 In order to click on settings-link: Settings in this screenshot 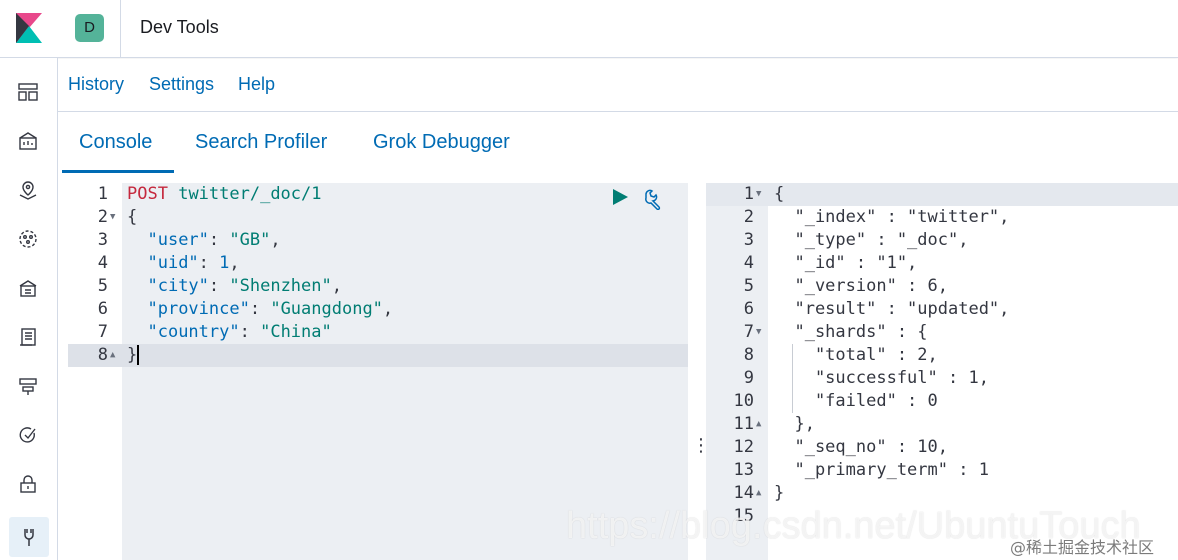, I will do `click(181, 84)`.